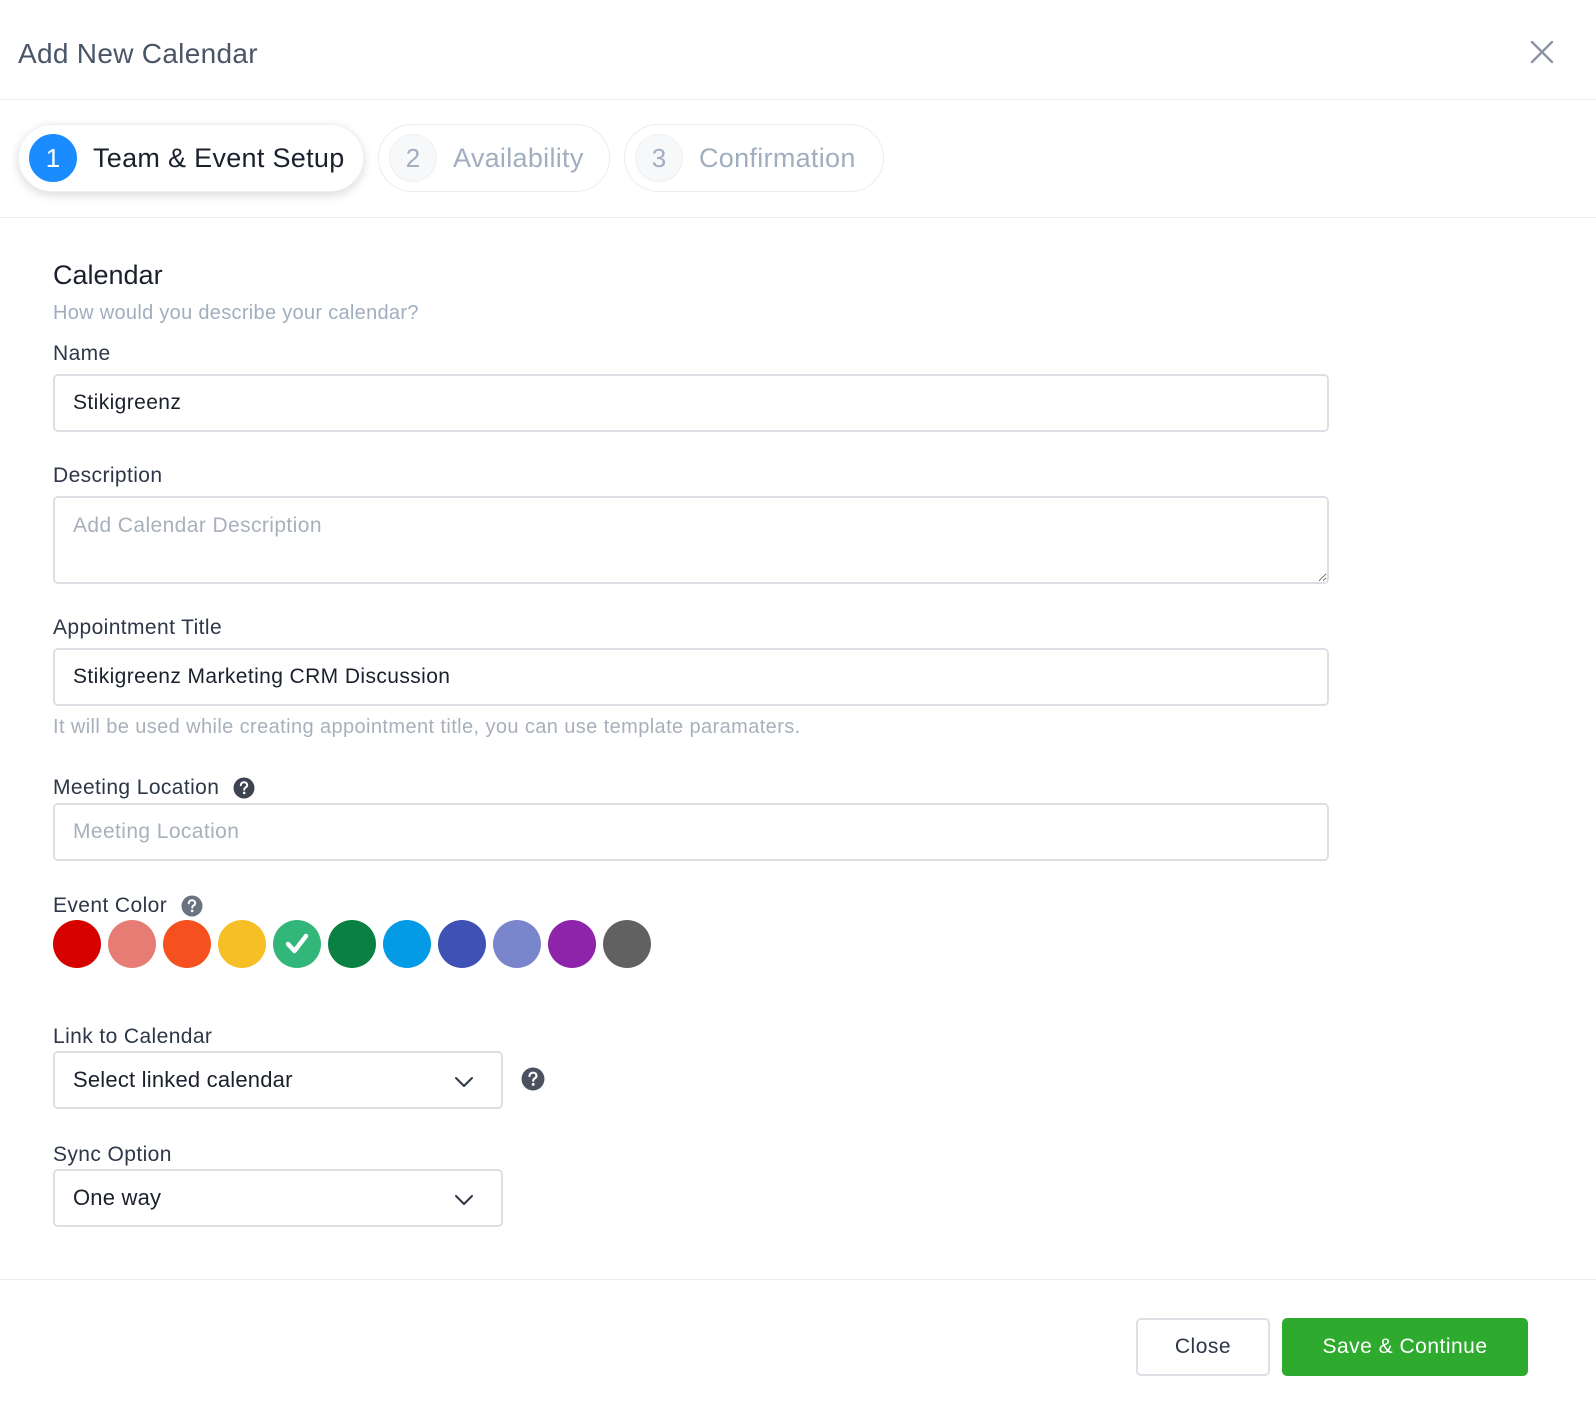 This screenshot has width=1596, height=1406. What do you see at coordinates (117, 1197) in the screenshot?
I see `sync-option-select-value: One way` at bounding box center [117, 1197].